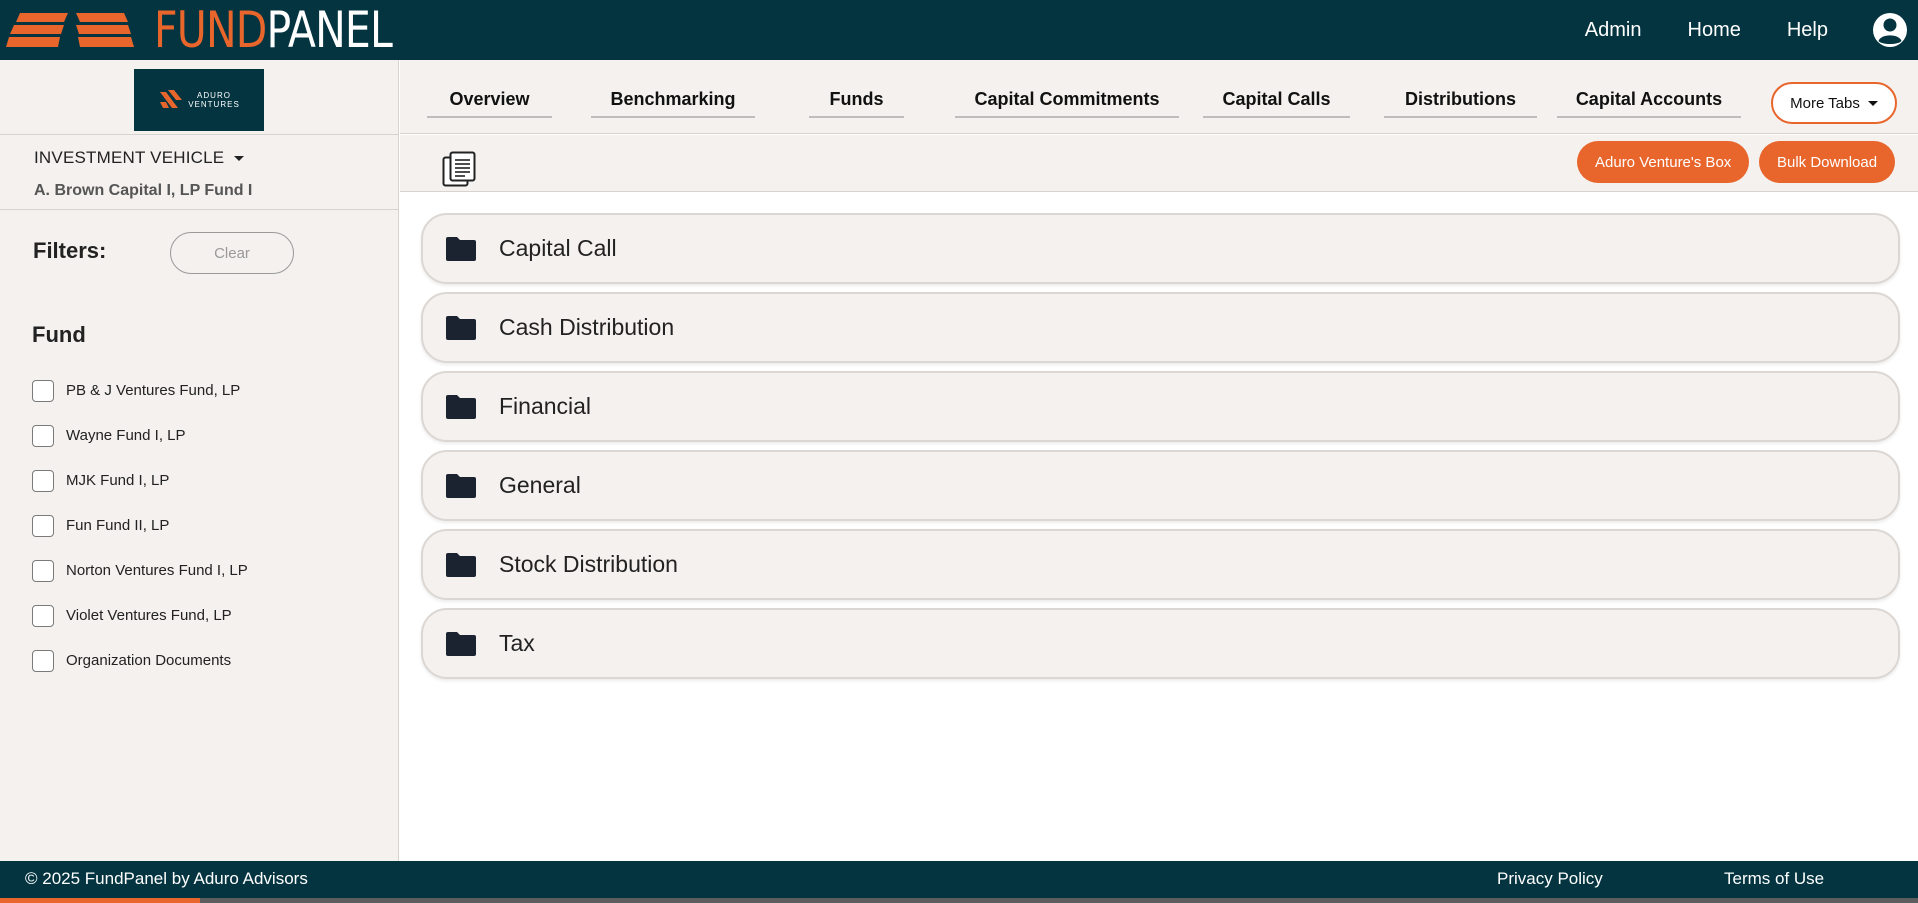  I want to click on folder-label: Stock Distribution, so click(588, 564).